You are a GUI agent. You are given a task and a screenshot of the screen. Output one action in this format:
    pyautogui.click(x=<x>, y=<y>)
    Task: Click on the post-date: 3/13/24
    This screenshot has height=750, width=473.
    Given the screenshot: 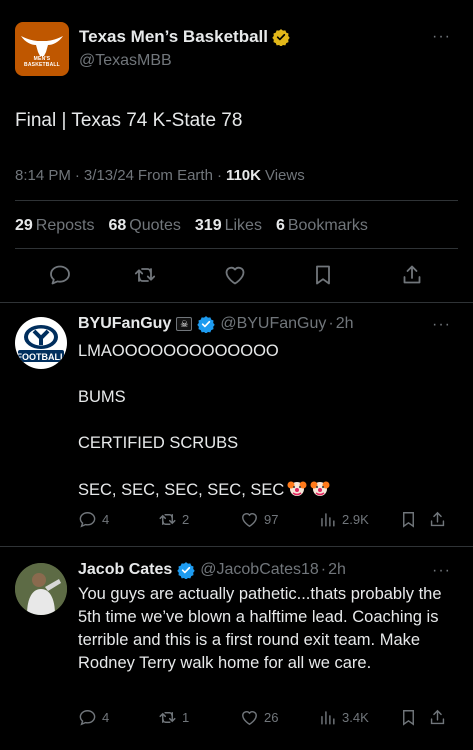 What is the action you would take?
    pyautogui.click(x=109, y=175)
    